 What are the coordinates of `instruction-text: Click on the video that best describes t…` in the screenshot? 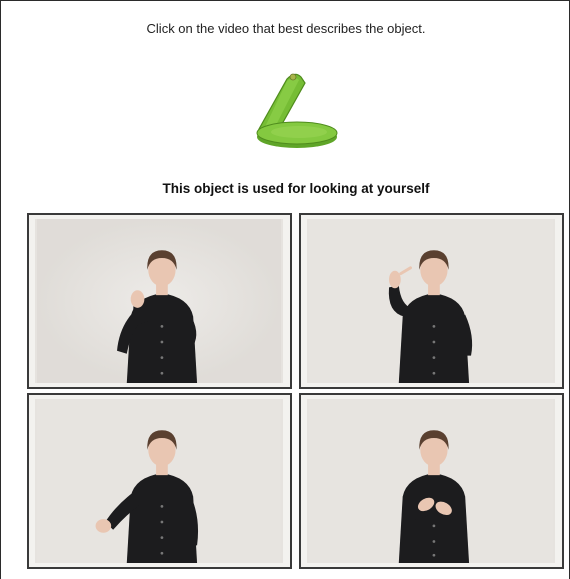 It's located at (286, 28).